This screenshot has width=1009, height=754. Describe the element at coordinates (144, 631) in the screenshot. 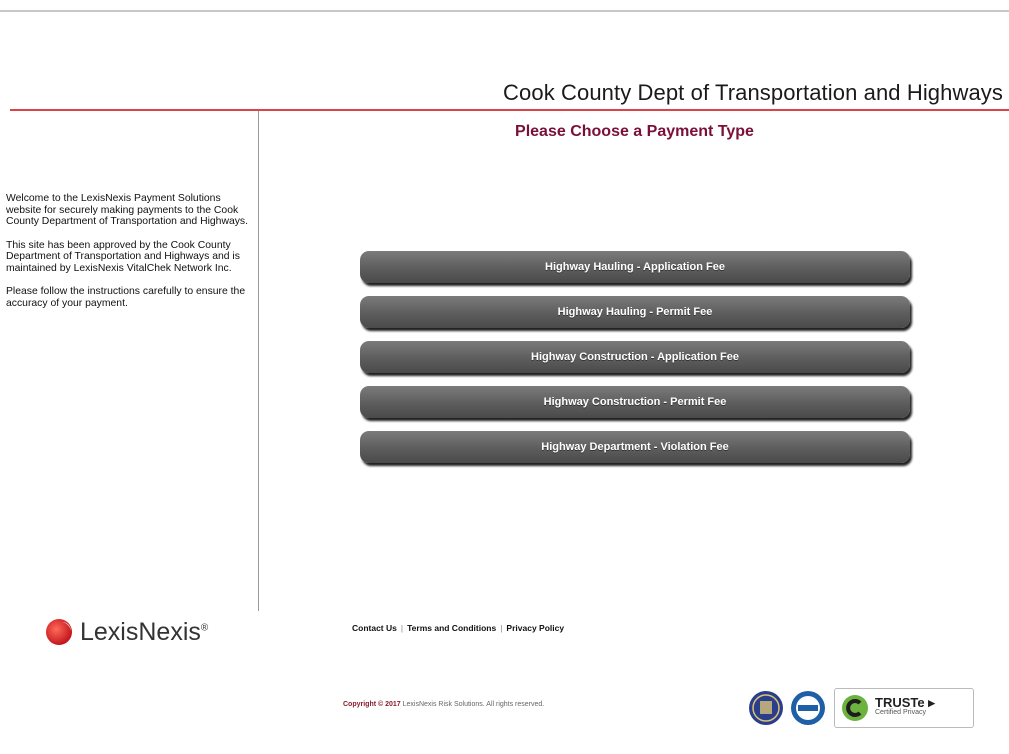

I see `lexisnexis-logo-text: LexisNexis®` at that location.